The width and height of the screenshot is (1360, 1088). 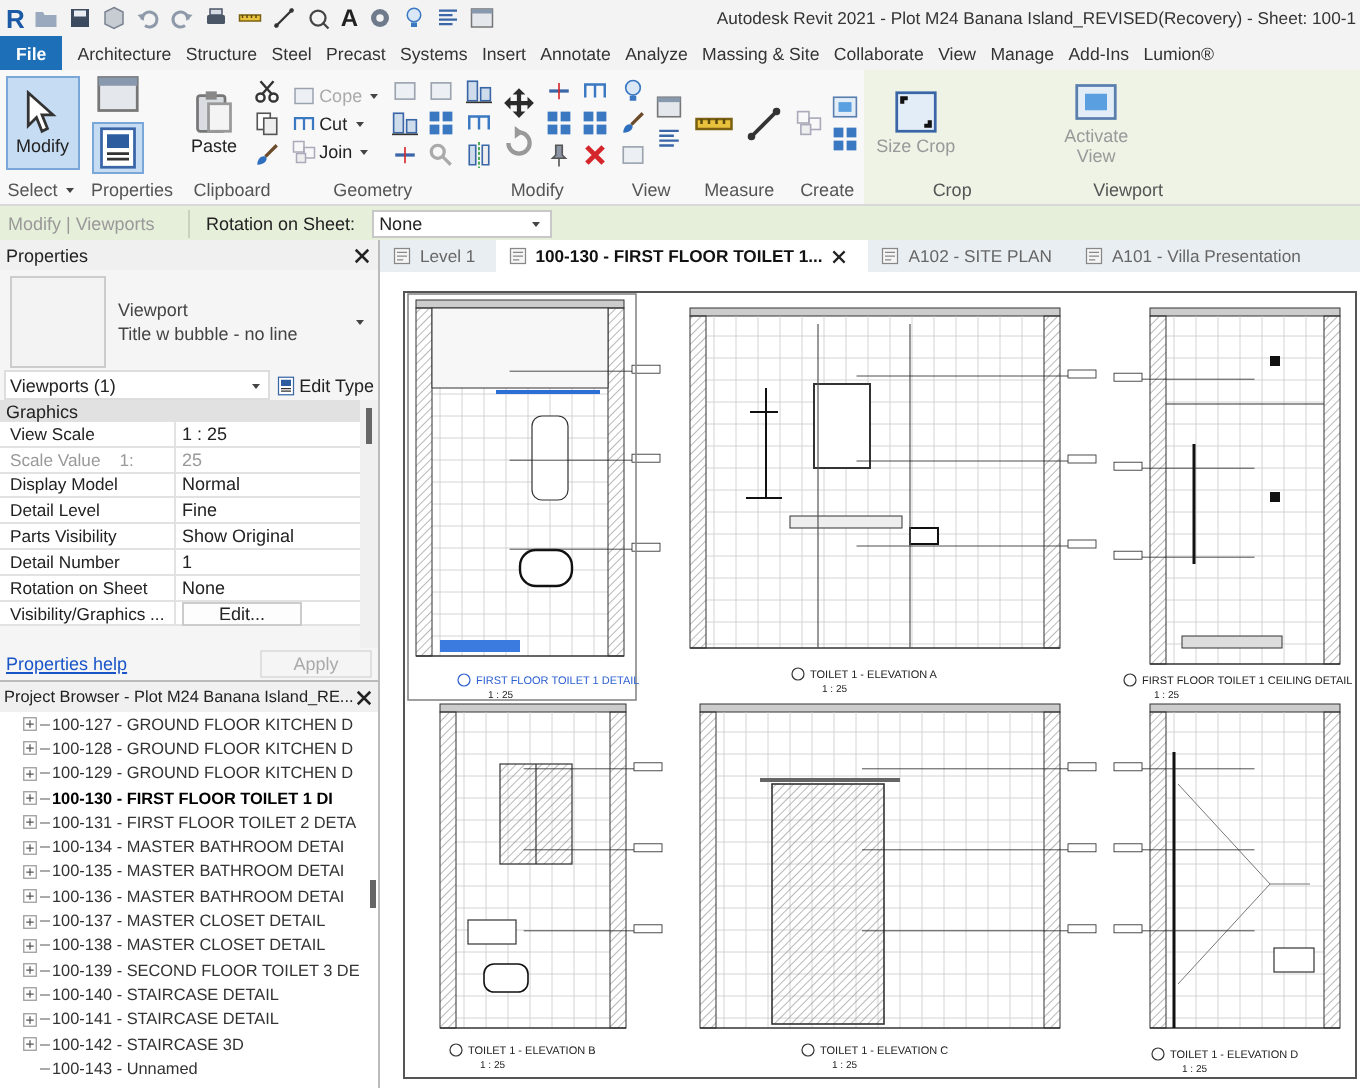 I want to click on edit-type-button: Edit Type, so click(x=324, y=385).